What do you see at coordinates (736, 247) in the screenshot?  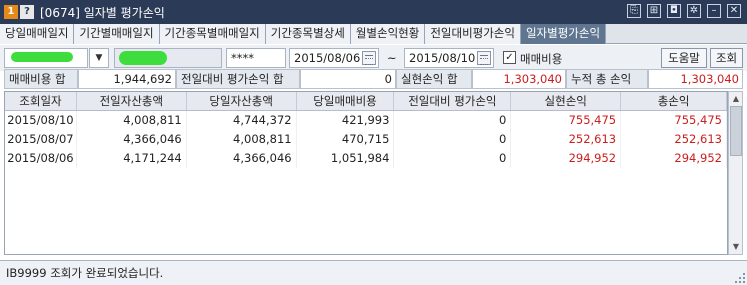 I see `scroll-down-icon: ▼` at bounding box center [736, 247].